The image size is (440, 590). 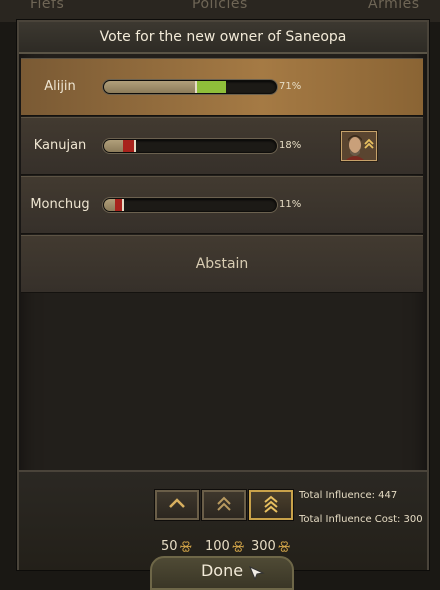 I want to click on cost-value: 100, so click(x=217, y=546).